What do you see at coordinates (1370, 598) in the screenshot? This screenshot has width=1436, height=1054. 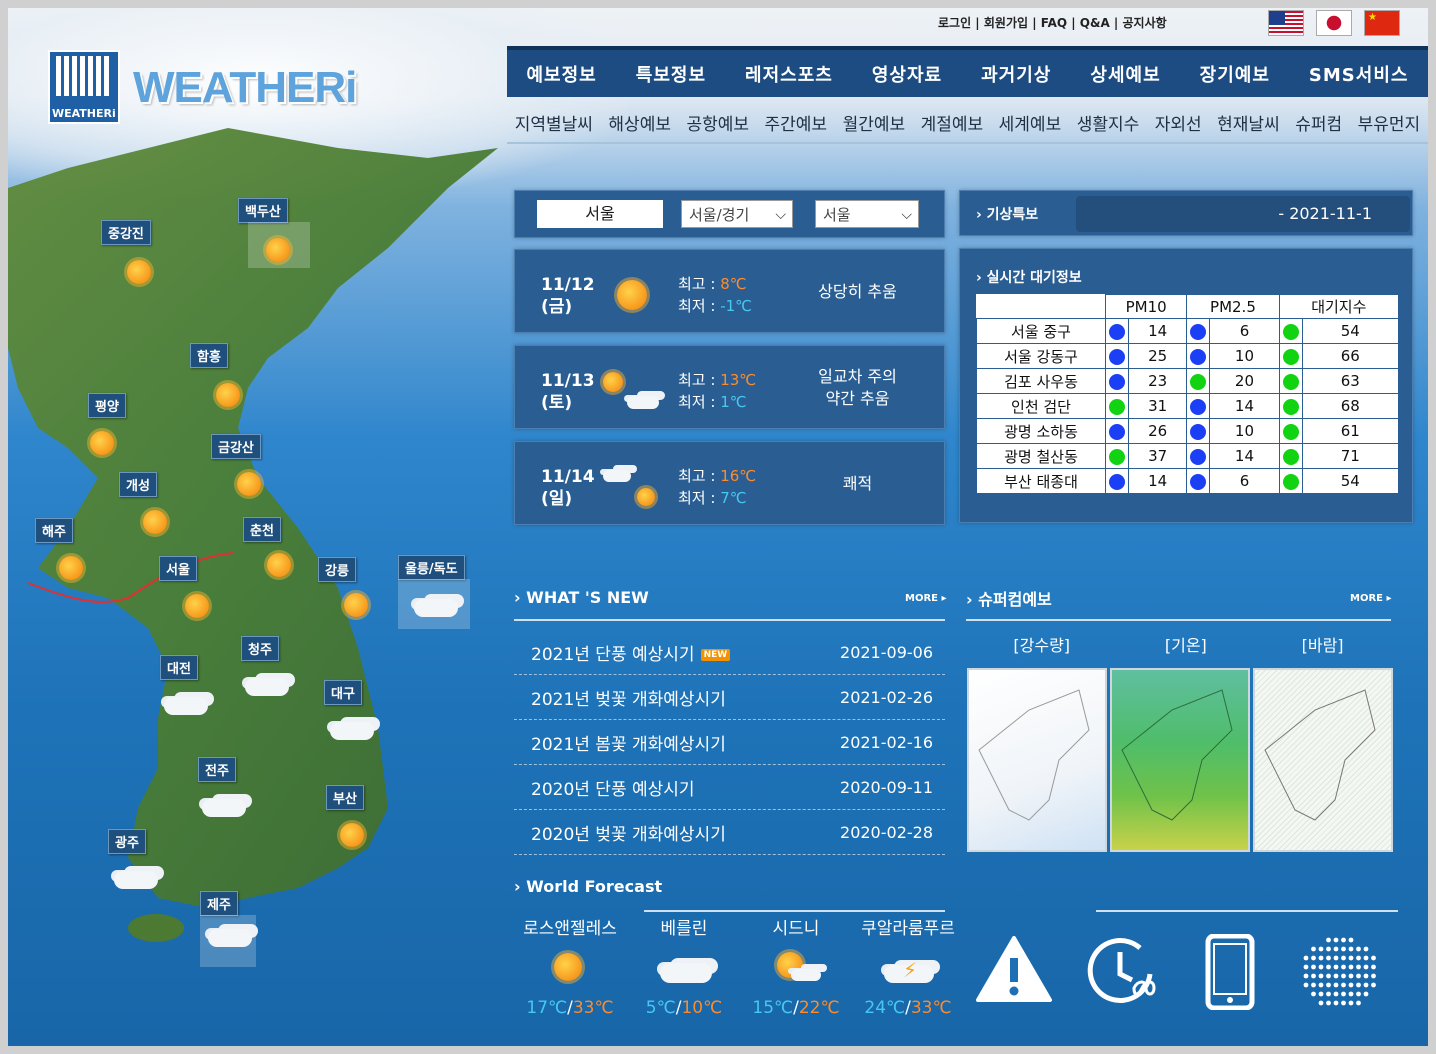 I see `supercom-more-link: MORE ▸` at bounding box center [1370, 598].